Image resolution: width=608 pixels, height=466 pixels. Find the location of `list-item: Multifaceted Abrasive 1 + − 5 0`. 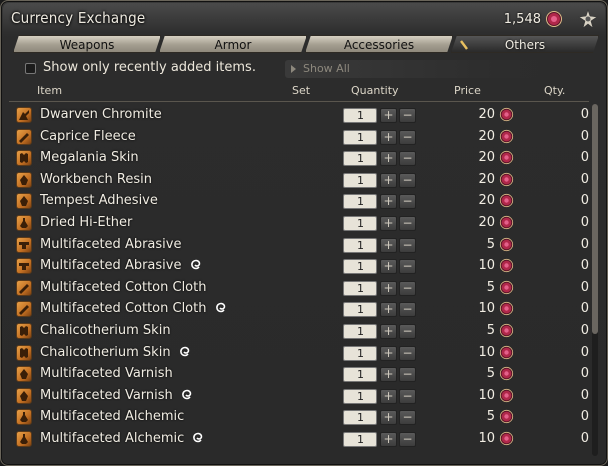

list-item: Multifaceted Abrasive 1 + − 5 0 is located at coordinates (299, 245).